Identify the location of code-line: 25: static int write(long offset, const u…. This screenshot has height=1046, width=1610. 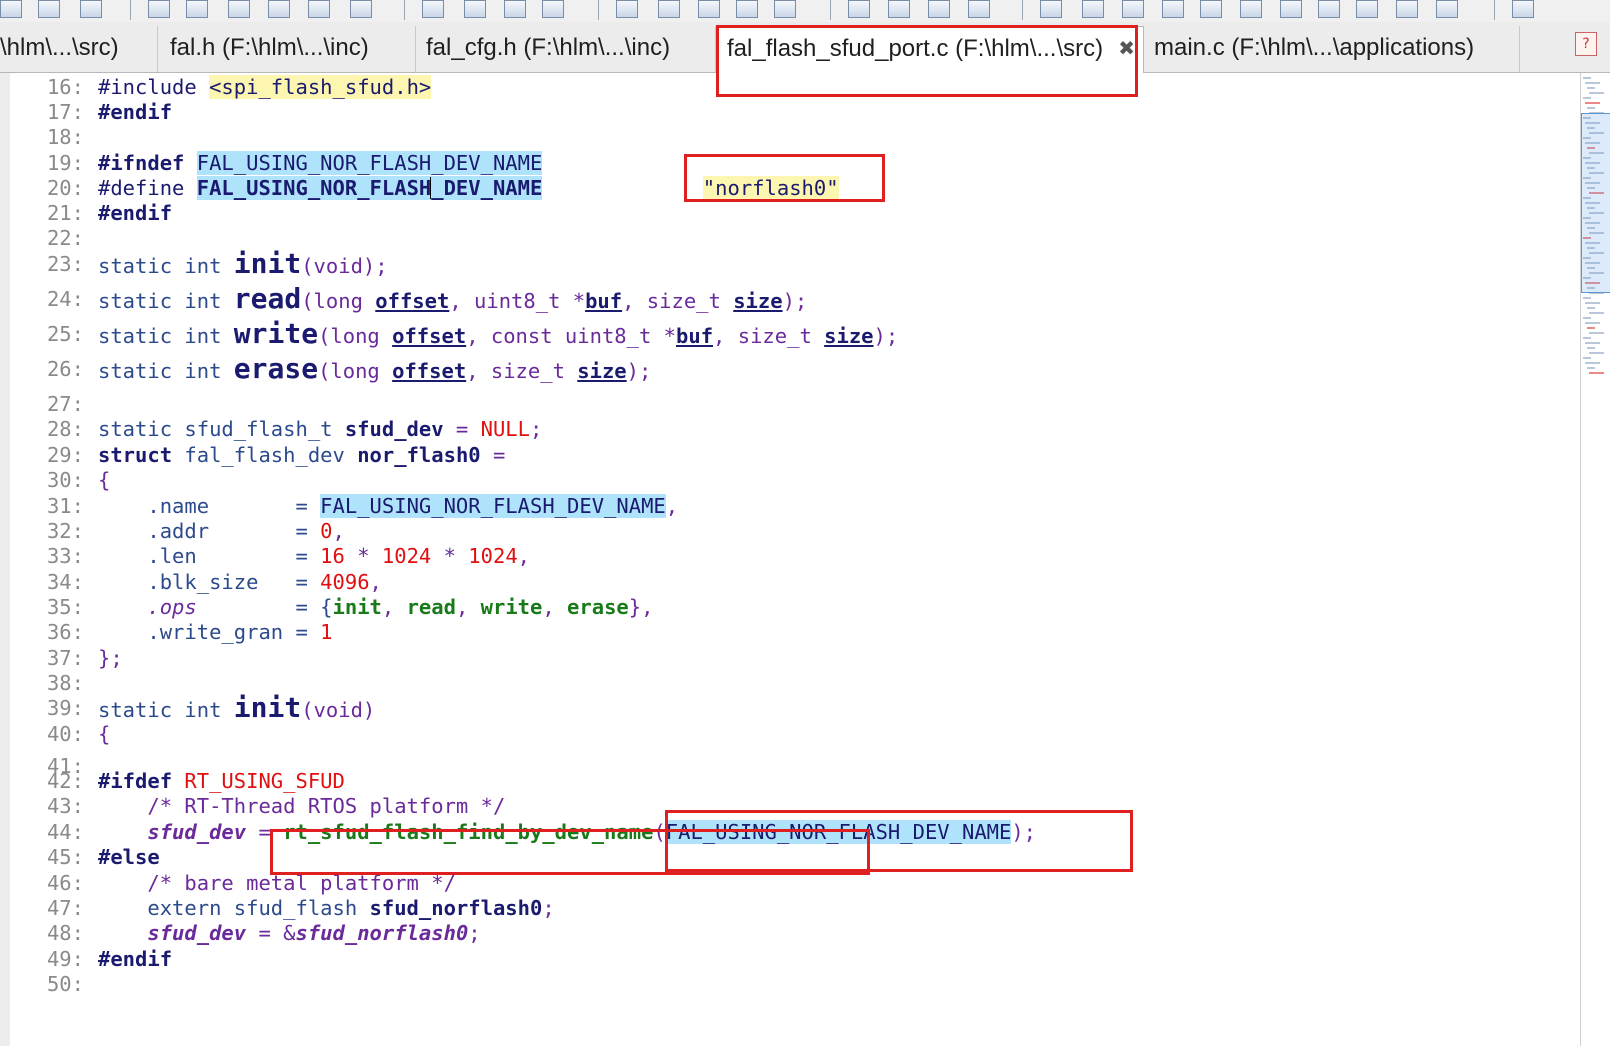
(790, 334).